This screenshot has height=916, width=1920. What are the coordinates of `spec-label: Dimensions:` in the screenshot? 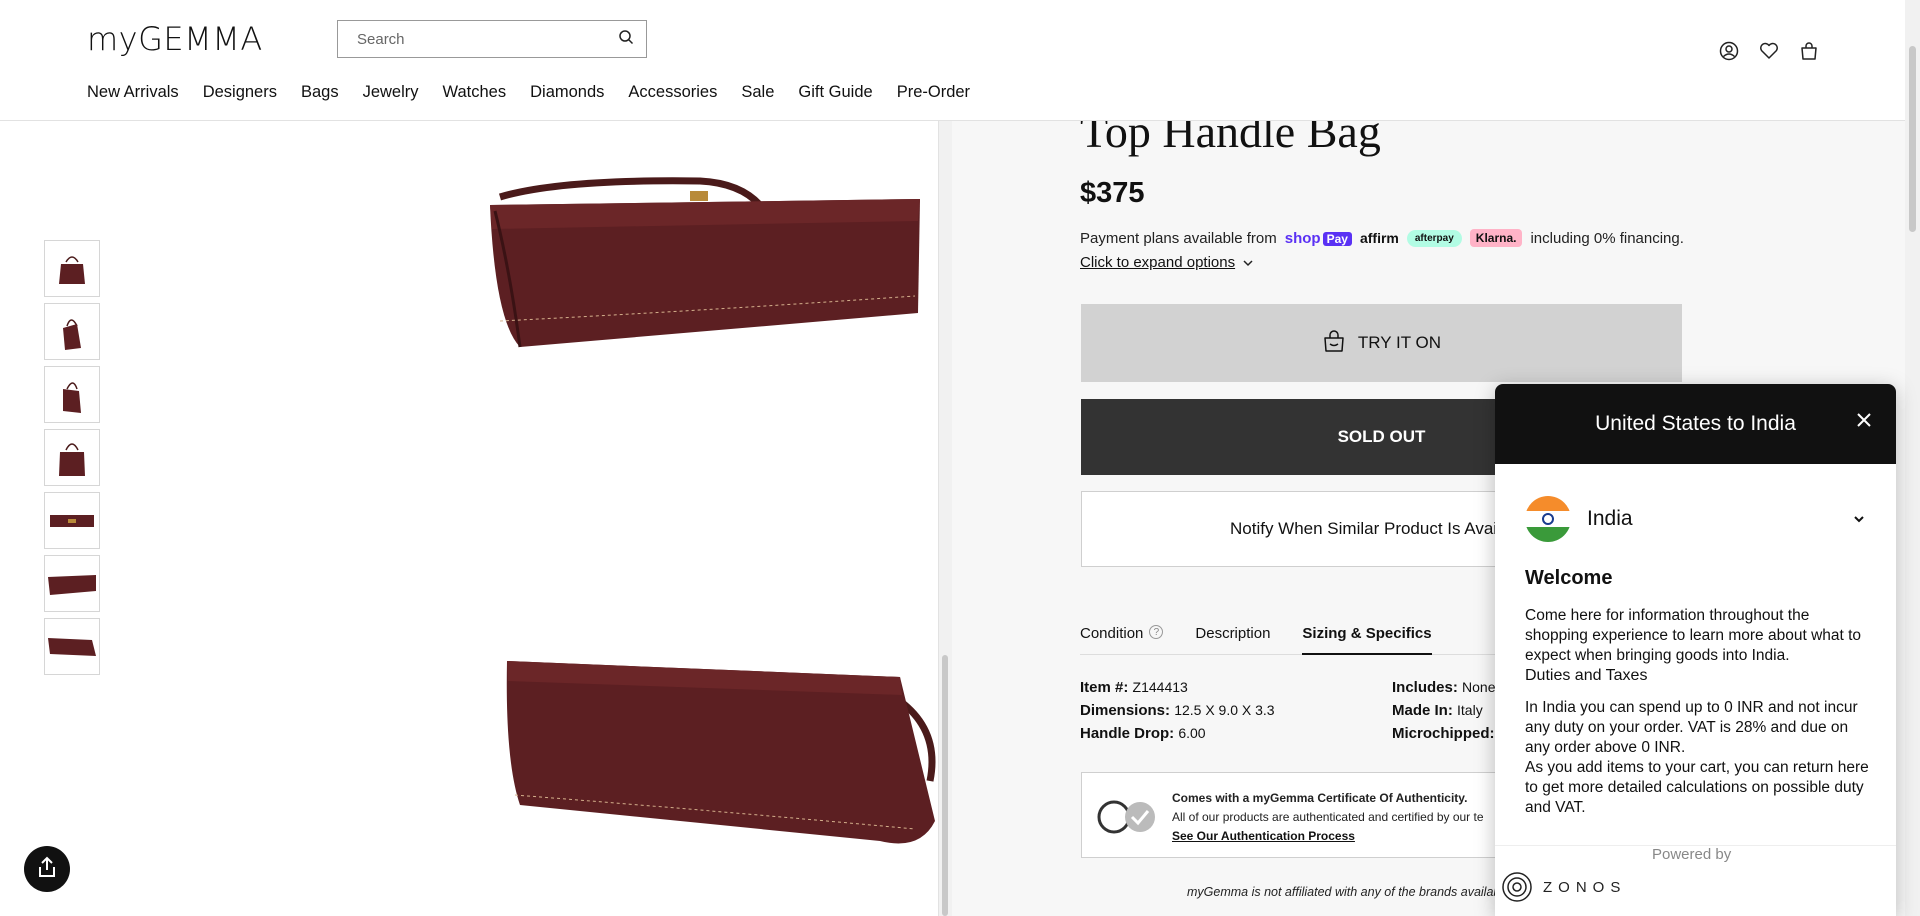 It's located at (1125, 710).